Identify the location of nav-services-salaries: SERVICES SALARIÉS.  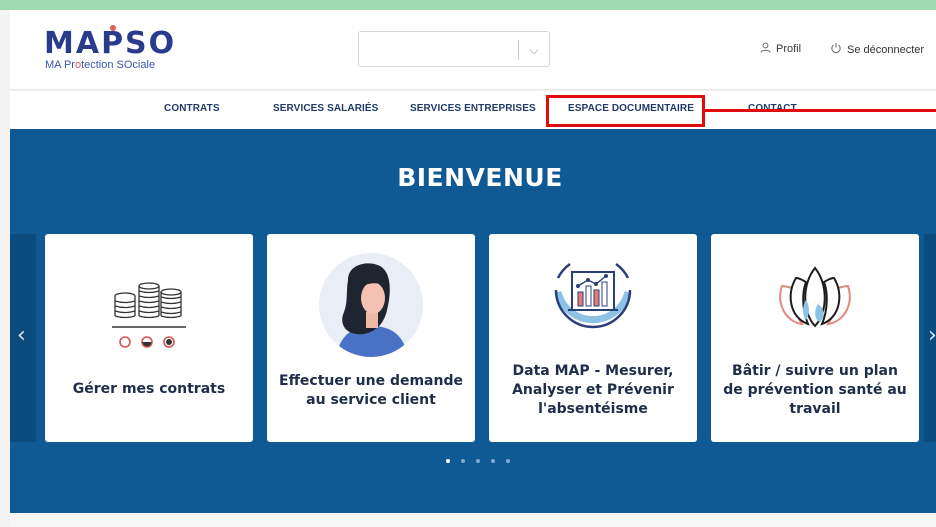
(325, 108).